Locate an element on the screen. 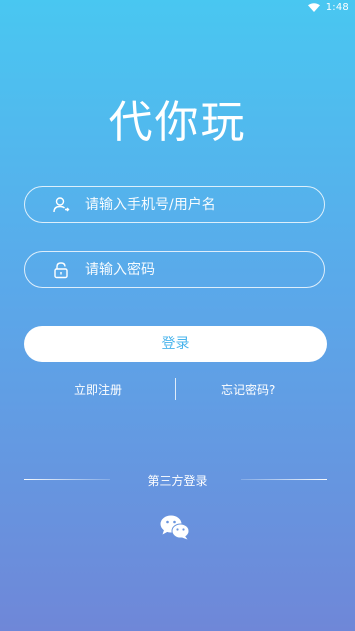 This screenshot has width=355, height=631. wifi-icon is located at coordinates (313, 7).